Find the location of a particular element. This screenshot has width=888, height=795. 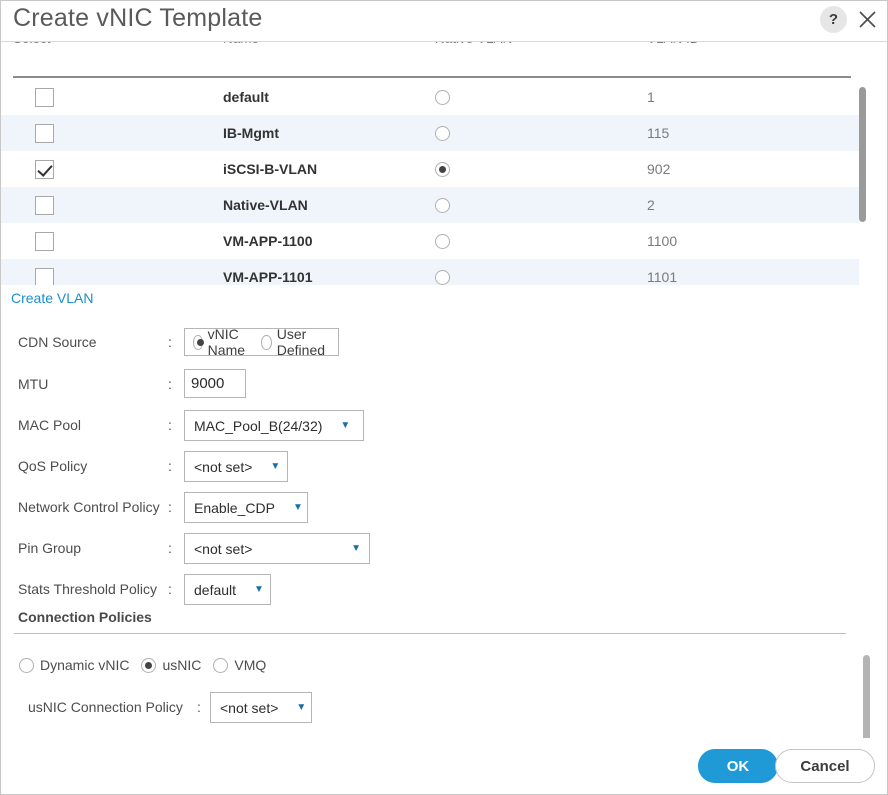

connection-policy-option-vmq: VMQ is located at coordinates (239, 665).